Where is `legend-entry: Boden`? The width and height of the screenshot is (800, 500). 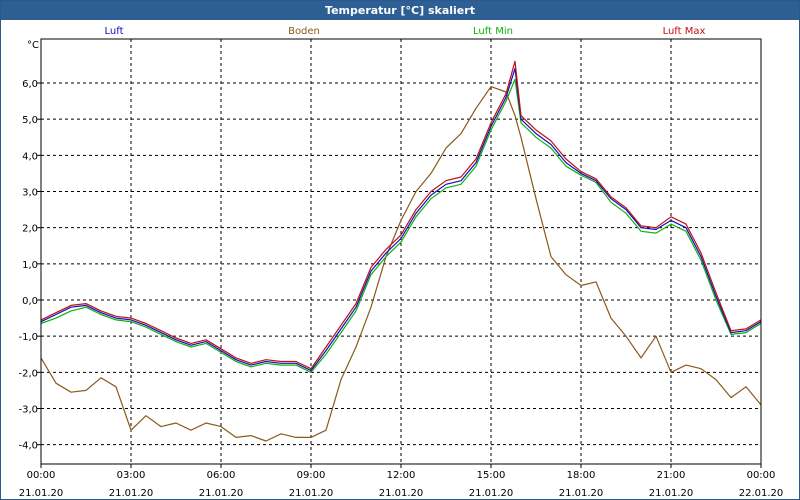 legend-entry: Boden is located at coordinates (304, 31).